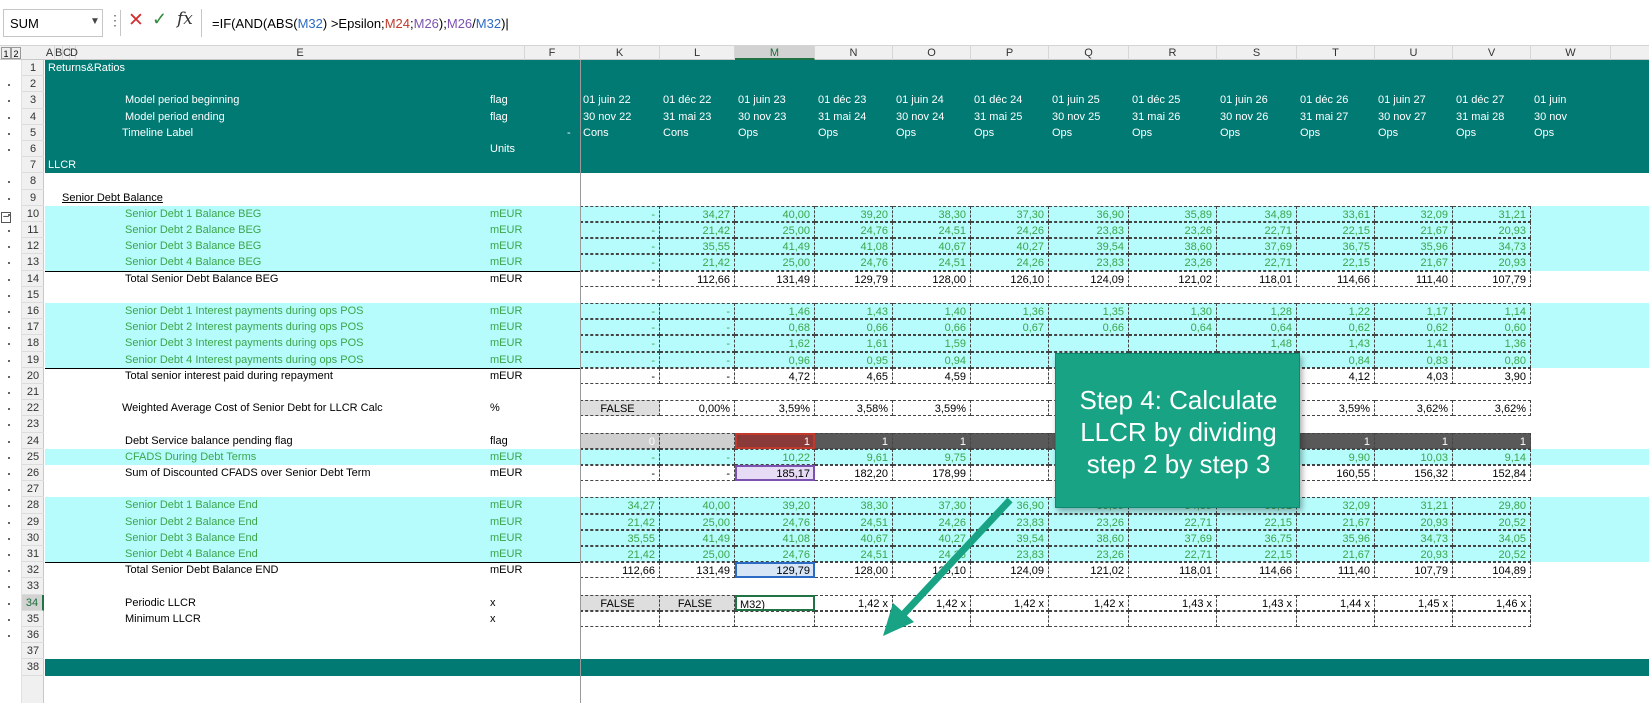  I want to click on cell: 10,03, so click(1414, 456).